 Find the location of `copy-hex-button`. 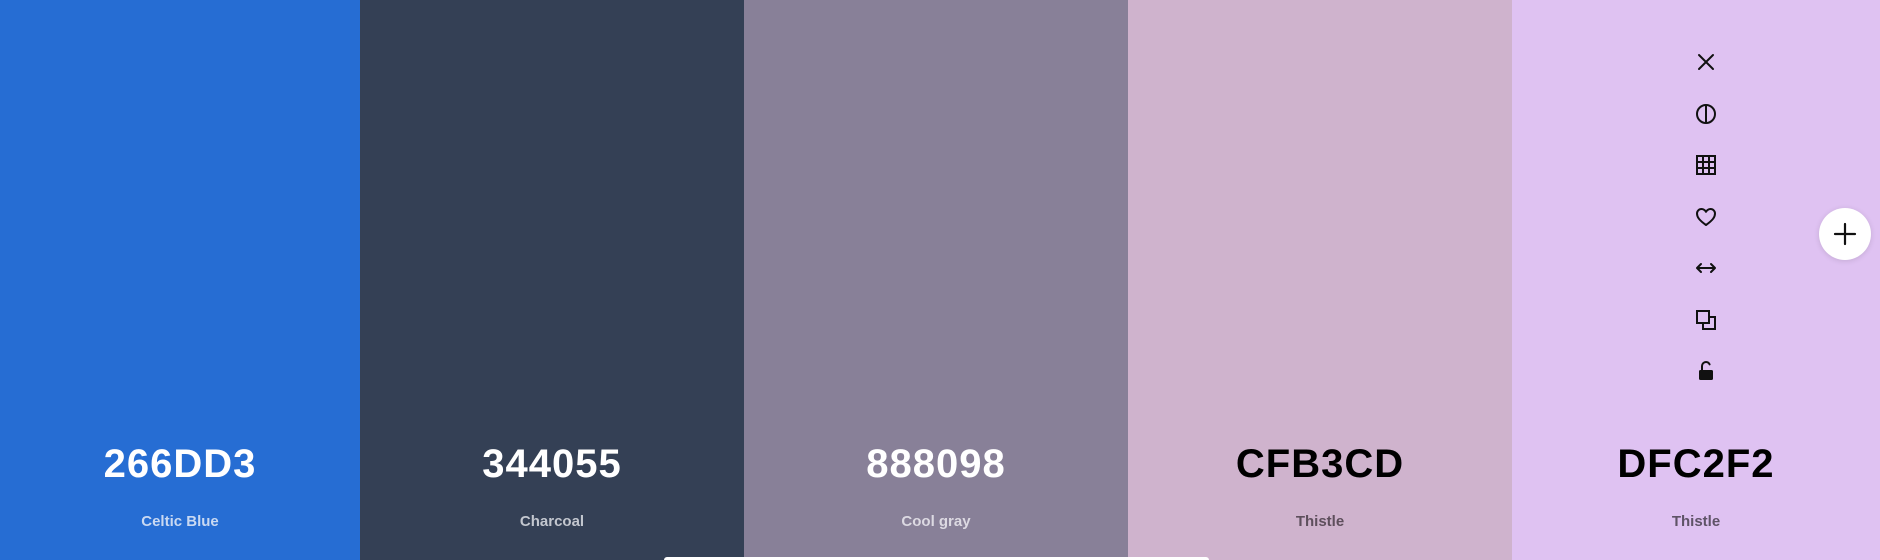

copy-hex-button is located at coordinates (1706, 320).